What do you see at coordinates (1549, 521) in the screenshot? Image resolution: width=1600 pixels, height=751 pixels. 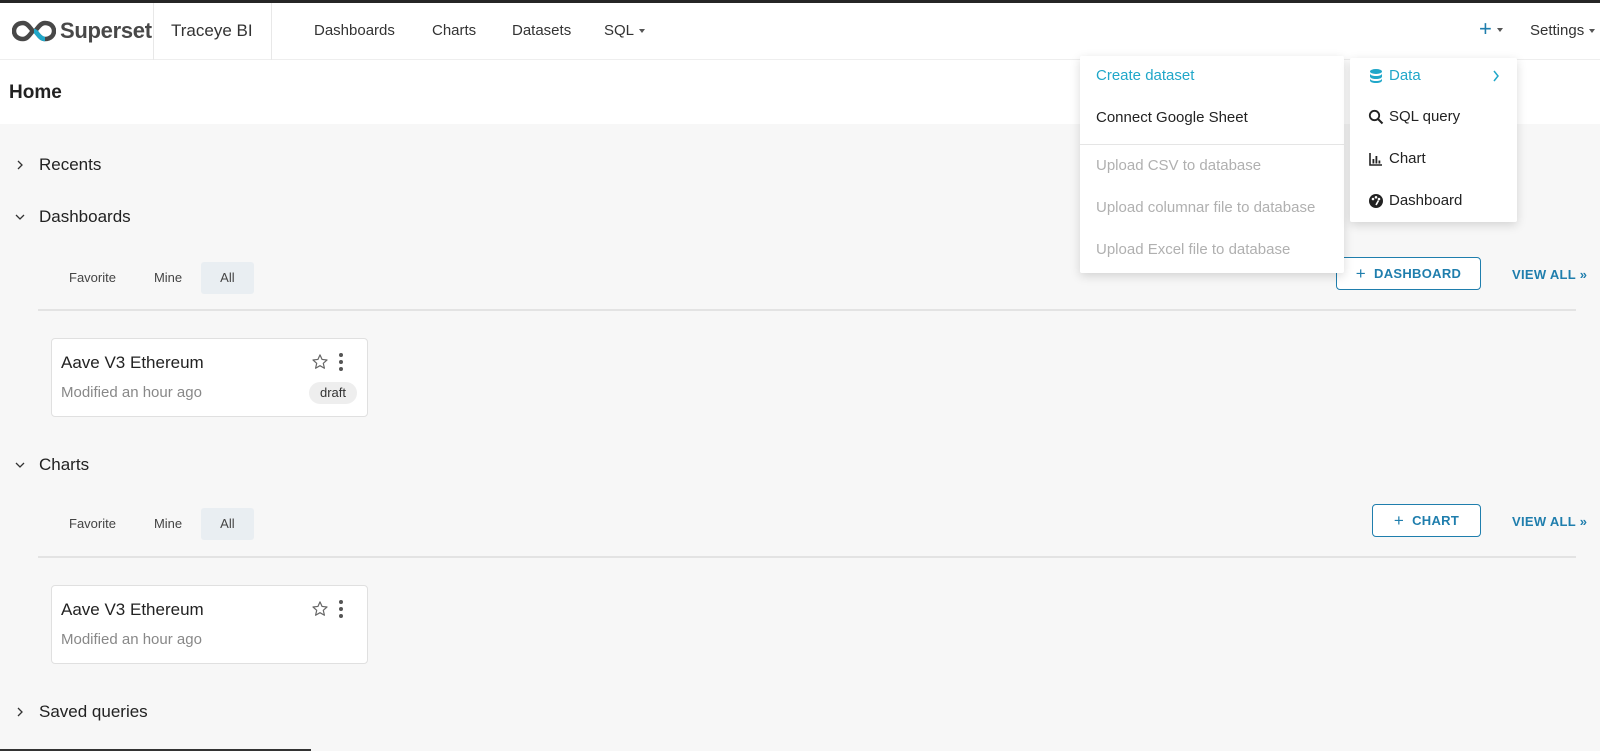 I see `charts-view-all-link: VIEW ALL »` at bounding box center [1549, 521].